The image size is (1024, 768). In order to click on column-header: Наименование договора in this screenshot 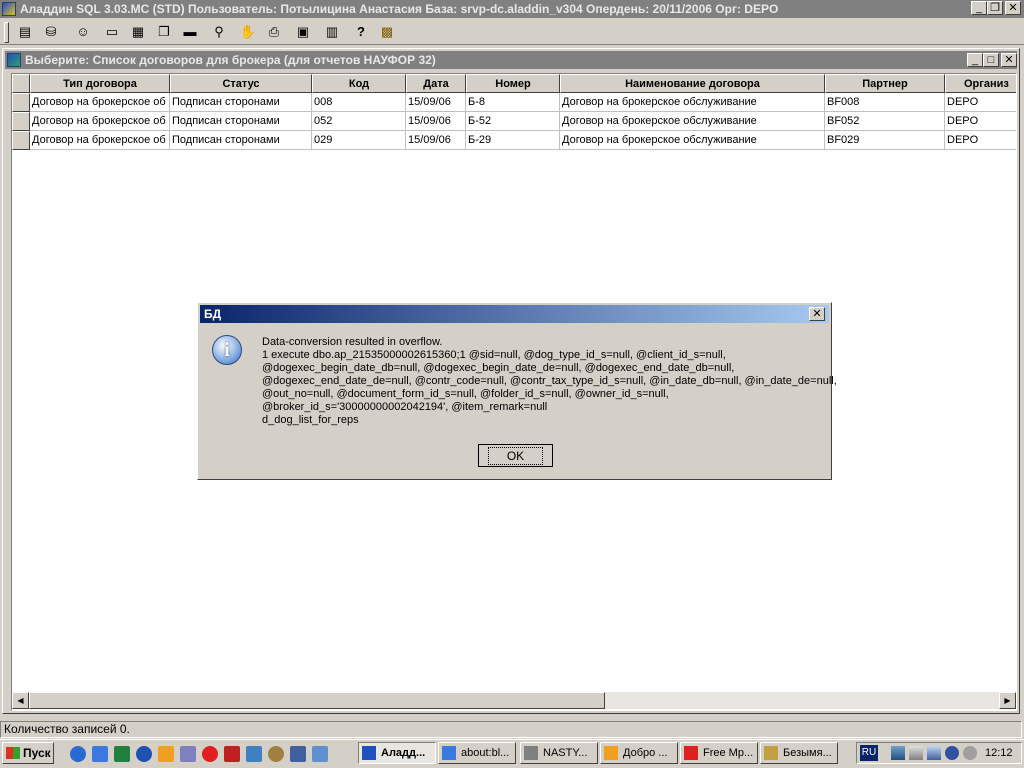, I will do `click(692, 83)`.